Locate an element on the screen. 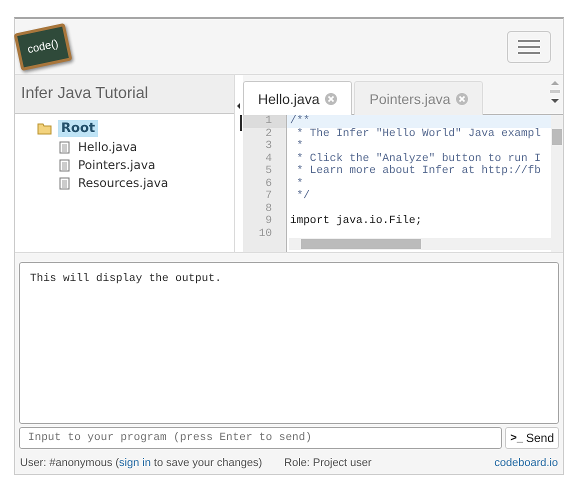 Image resolution: width=571 pixels, height=477 pixels. code-line: * Learn more about Infer at http://fb is located at coordinates (418, 171).